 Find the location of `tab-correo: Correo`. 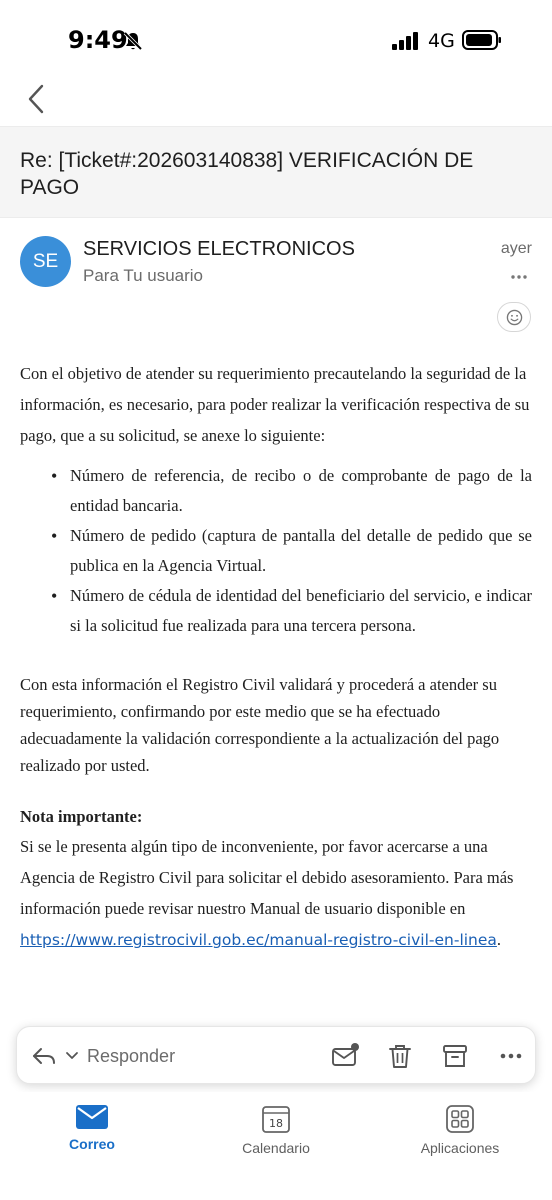

tab-correo: Correo is located at coordinates (92, 1128).